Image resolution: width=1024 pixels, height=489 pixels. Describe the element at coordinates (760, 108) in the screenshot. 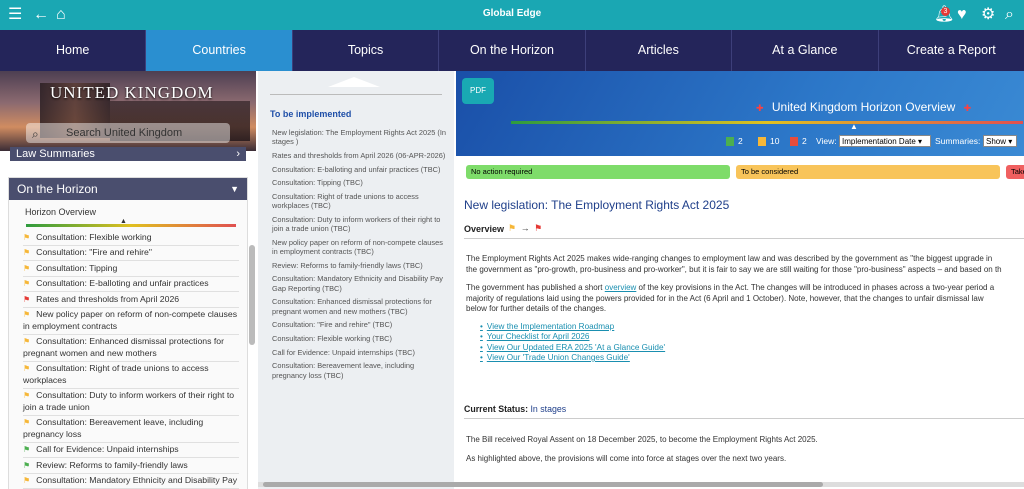

I see `uk-flag-icon: ✚` at that location.